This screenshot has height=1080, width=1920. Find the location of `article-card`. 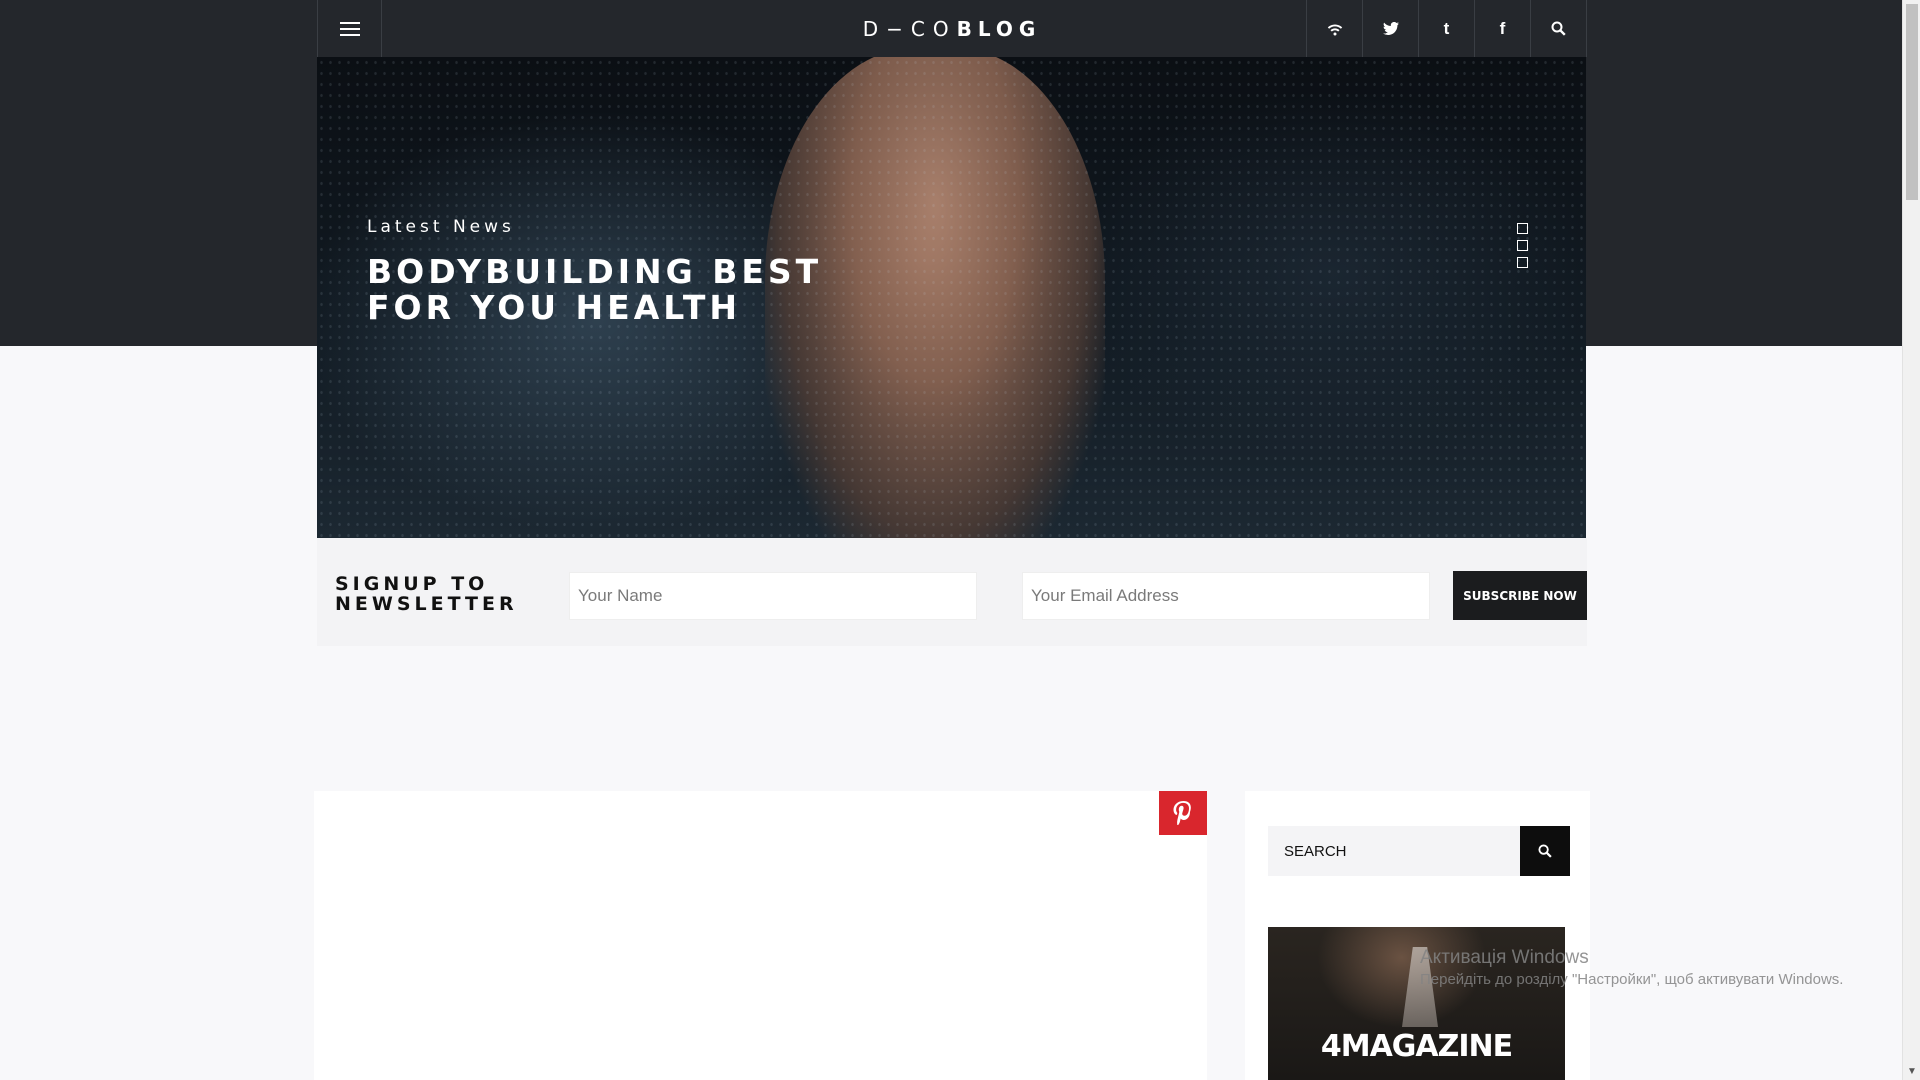

article-card is located at coordinates (760, 935).